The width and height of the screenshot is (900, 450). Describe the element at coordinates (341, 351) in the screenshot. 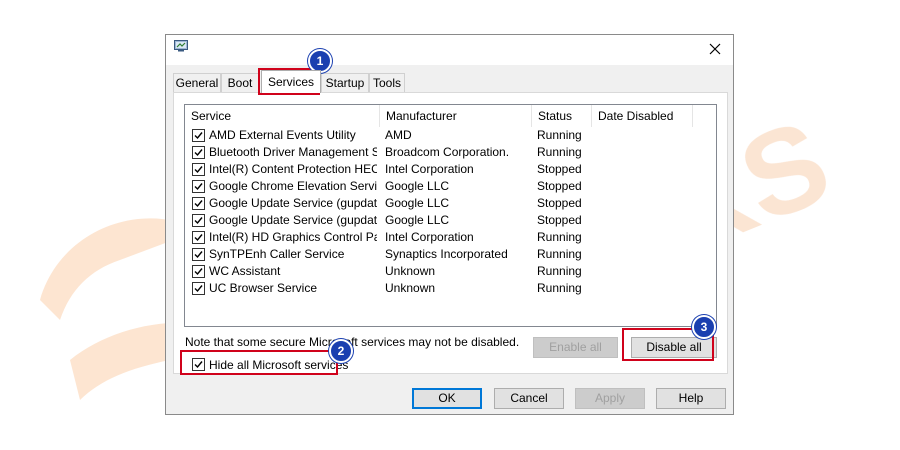

I see `step-badge-2: 2` at that location.